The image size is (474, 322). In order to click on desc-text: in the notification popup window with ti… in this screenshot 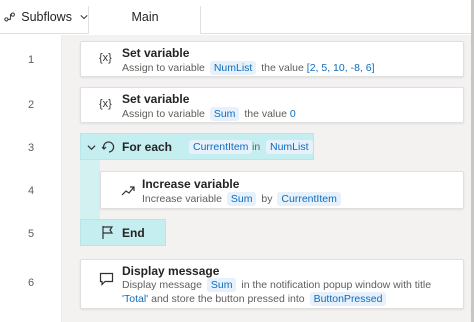, I will do `click(336, 285)`.